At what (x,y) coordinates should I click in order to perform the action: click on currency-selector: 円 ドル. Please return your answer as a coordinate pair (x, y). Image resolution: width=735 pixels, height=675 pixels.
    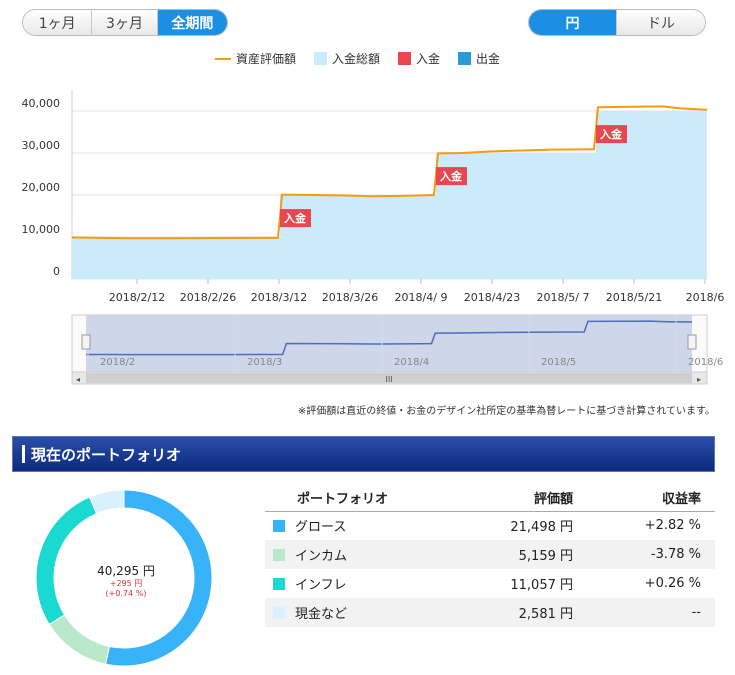
    Looking at the image, I should click on (617, 22).